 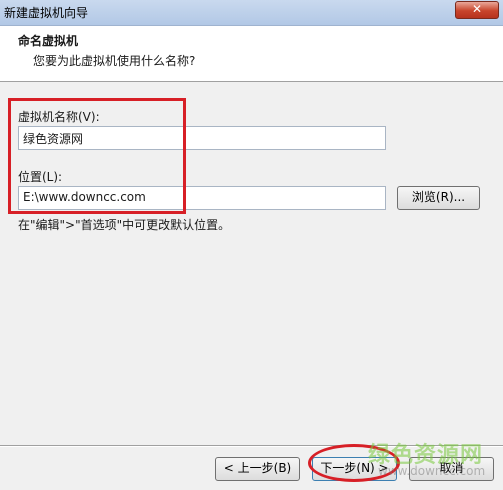 What do you see at coordinates (40, 177) in the screenshot?
I see `location-label: 位置(L):` at bounding box center [40, 177].